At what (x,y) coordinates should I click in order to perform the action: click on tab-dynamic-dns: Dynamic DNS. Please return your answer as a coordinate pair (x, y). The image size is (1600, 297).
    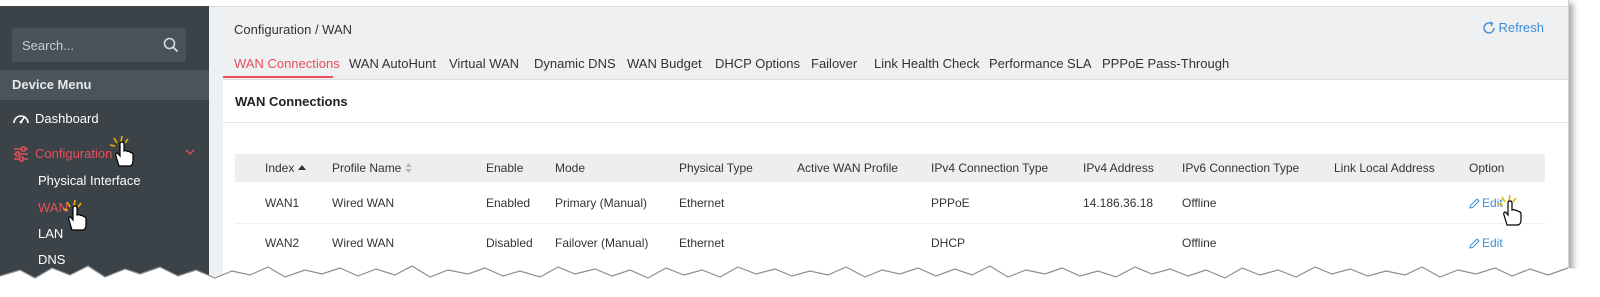
    Looking at the image, I should click on (575, 63).